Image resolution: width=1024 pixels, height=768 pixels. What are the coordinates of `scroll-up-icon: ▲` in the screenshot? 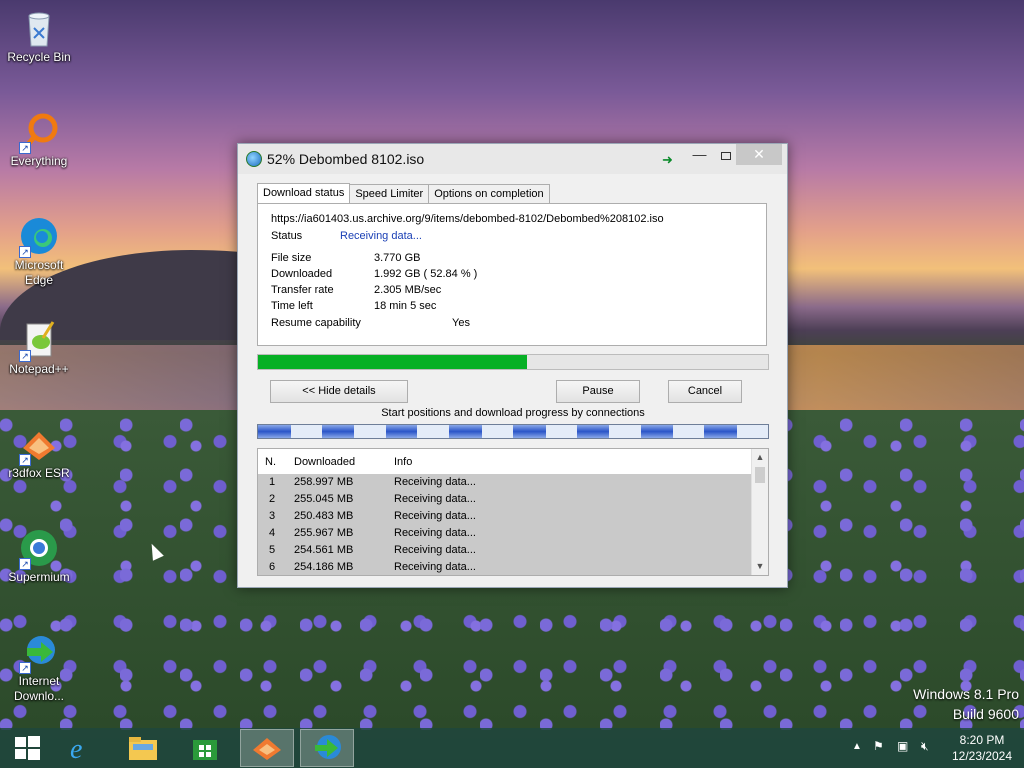 It's located at (760, 457).